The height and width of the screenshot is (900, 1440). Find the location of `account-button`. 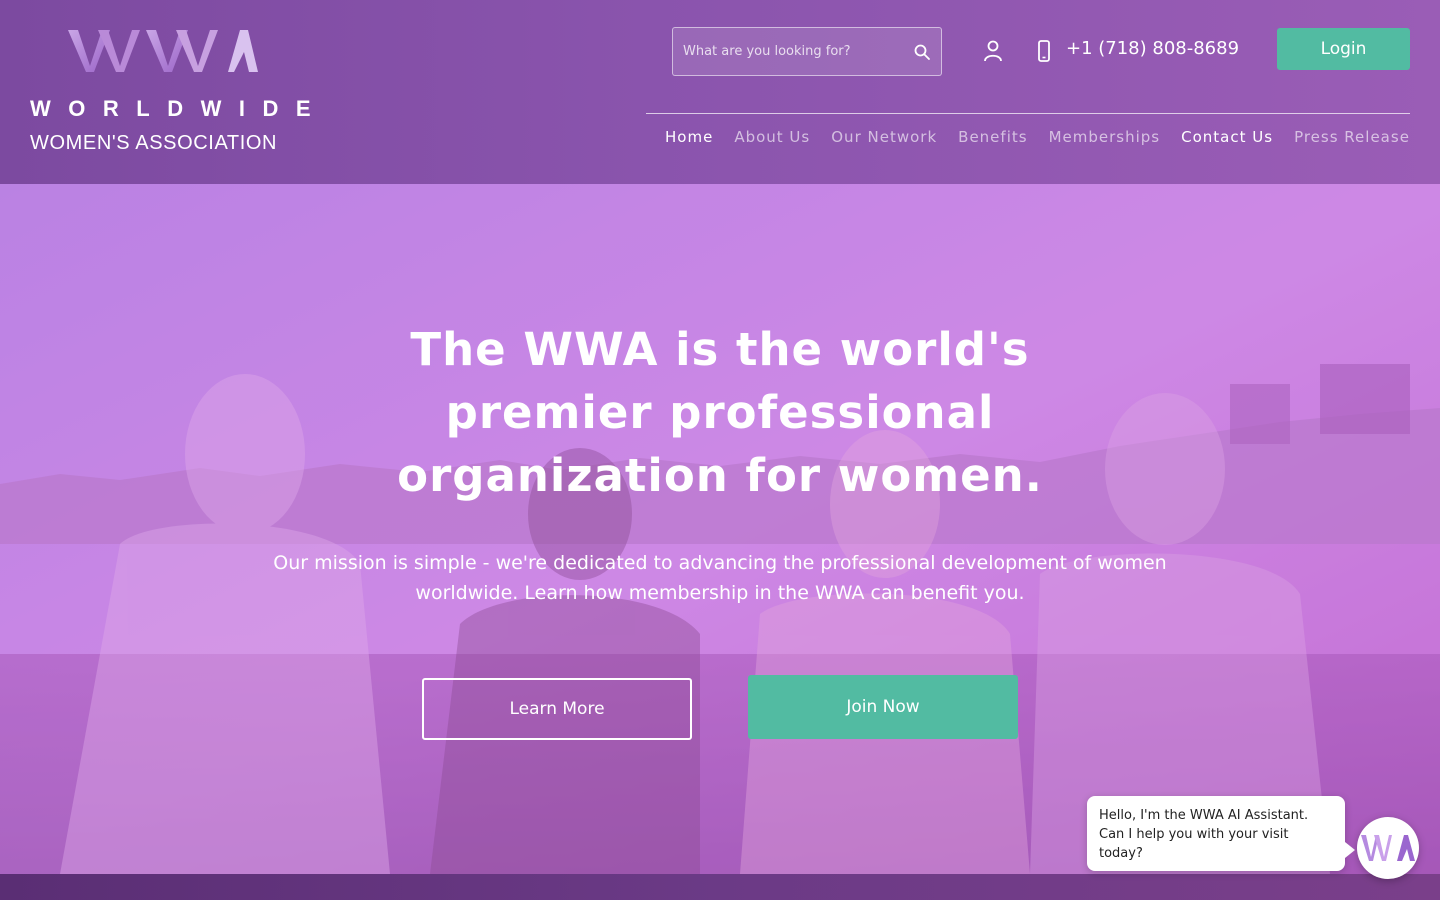

account-button is located at coordinates (993, 51).